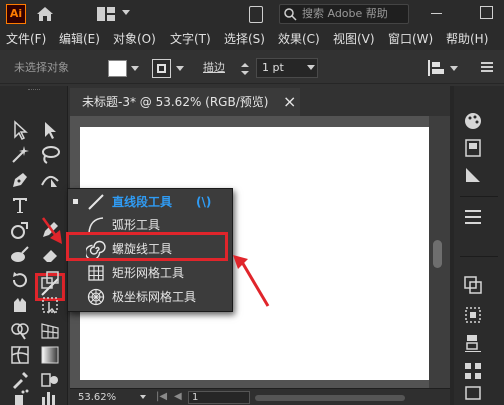  What do you see at coordinates (20, 230) in the screenshot?
I see `shaper-tool-icon` at bounding box center [20, 230].